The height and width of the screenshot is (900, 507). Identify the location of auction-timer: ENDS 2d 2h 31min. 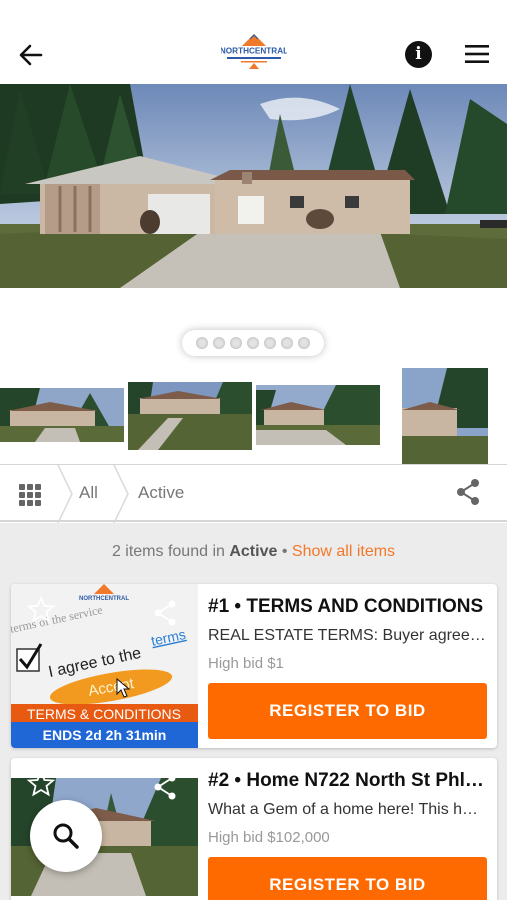
(104, 735).